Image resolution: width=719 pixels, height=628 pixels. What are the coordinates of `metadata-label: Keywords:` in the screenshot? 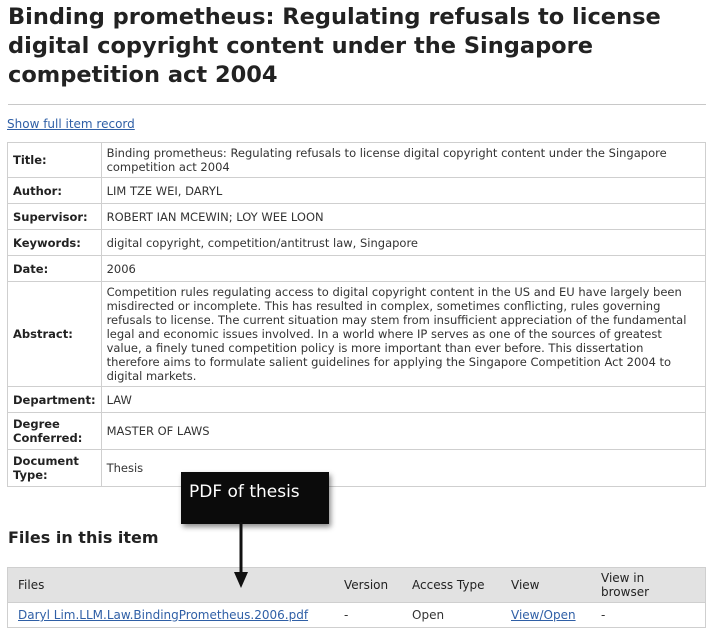 It's located at (54, 242).